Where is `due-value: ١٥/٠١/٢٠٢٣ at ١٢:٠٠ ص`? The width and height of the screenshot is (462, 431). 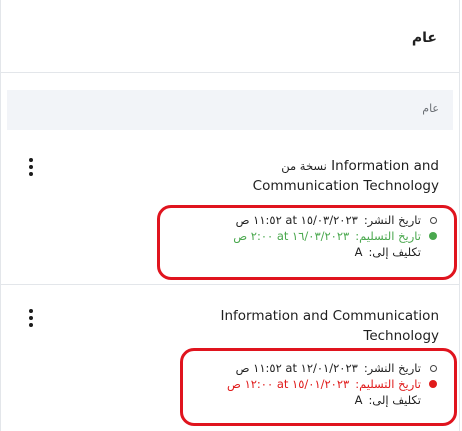
due-value: ١٥/٠١/٢٠٢٣ at ١٢:٠٠ ص is located at coordinates (288, 384).